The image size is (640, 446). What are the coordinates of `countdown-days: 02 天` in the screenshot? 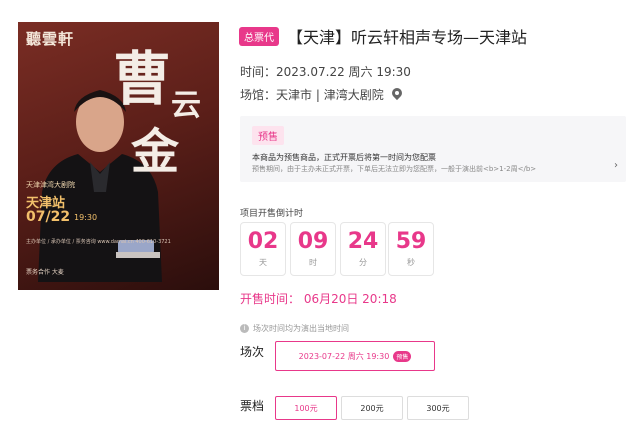 It's located at (263, 249).